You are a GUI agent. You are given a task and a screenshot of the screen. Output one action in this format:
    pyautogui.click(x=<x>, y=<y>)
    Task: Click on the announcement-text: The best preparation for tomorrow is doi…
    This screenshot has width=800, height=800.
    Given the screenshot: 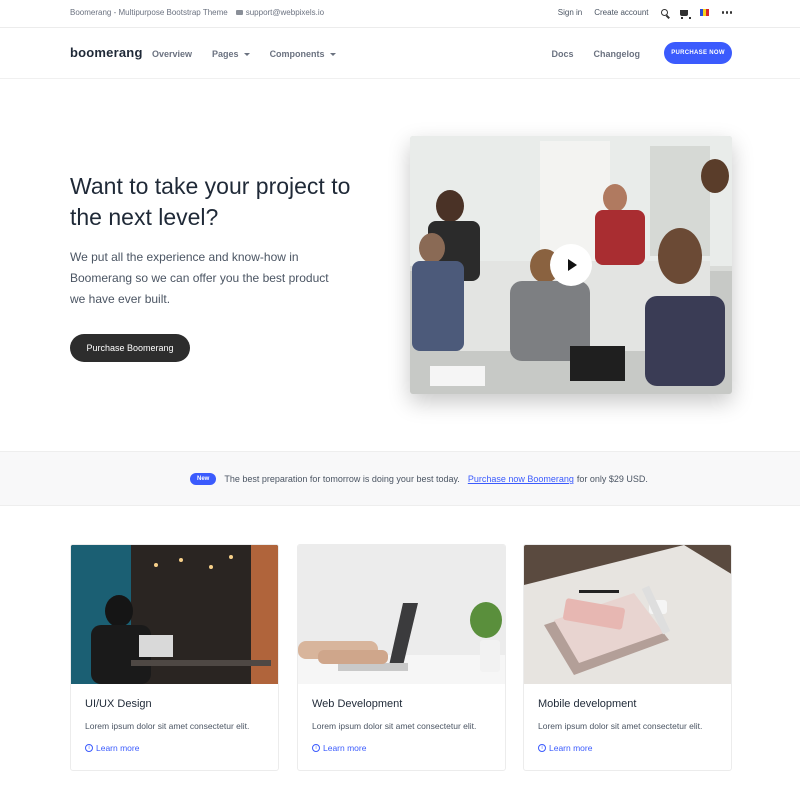 What is the action you would take?
    pyautogui.click(x=342, y=479)
    